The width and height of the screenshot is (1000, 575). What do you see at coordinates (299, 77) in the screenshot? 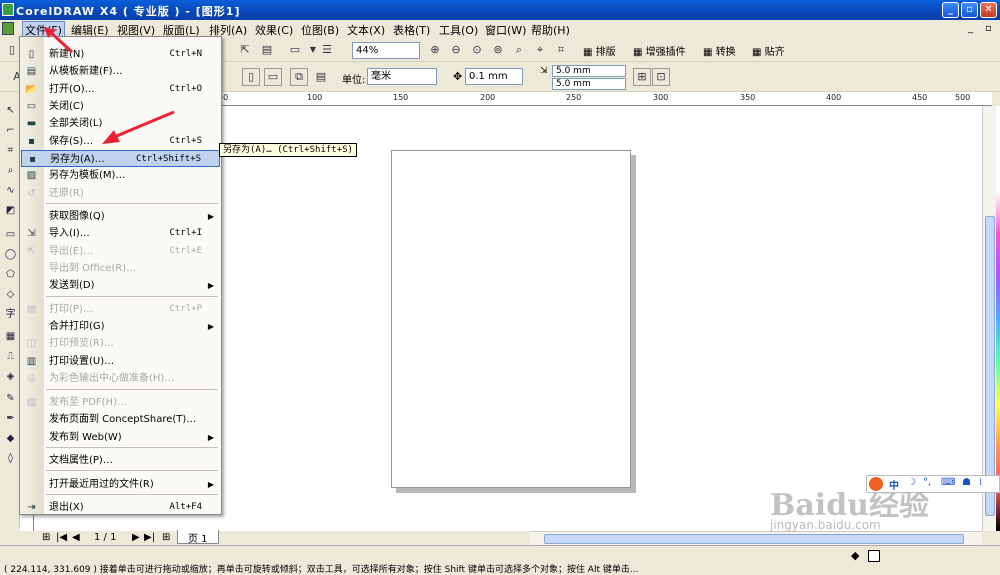
I see `all-pages-icon: ⧉` at bounding box center [299, 77].